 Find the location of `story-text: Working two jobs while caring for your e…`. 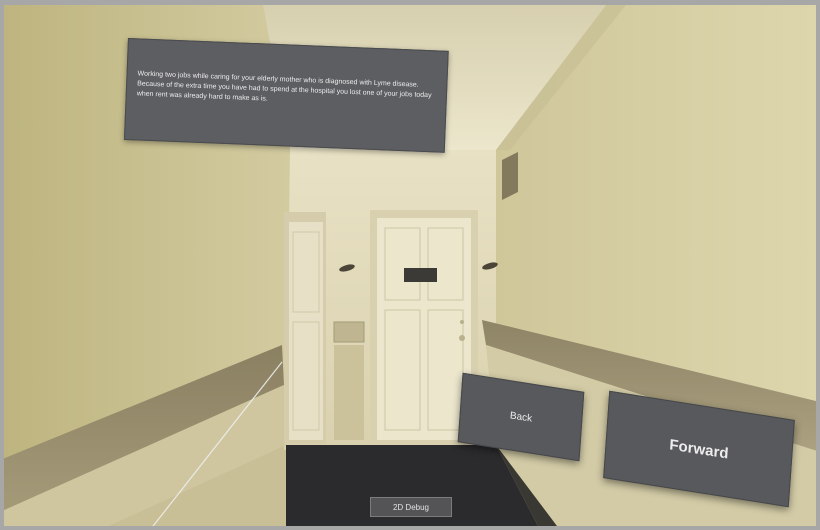

story-text: Working two jobs while caring for your e… is located at coordinates (284, 86).